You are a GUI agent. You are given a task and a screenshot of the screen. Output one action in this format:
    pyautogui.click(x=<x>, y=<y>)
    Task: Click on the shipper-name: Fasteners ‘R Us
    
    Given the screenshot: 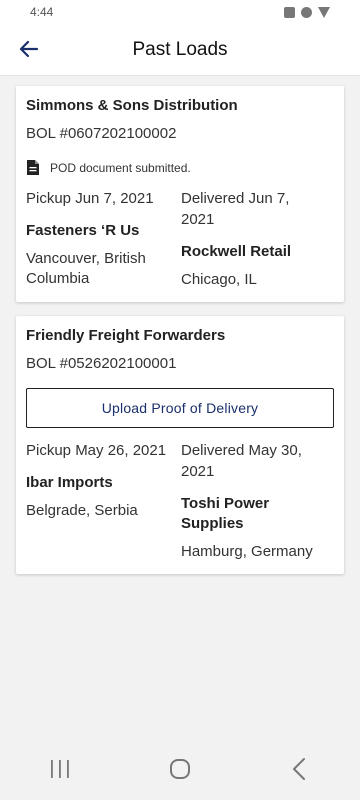 What is the action you would take?
    pyautogui.click(x=83, y=230)
    